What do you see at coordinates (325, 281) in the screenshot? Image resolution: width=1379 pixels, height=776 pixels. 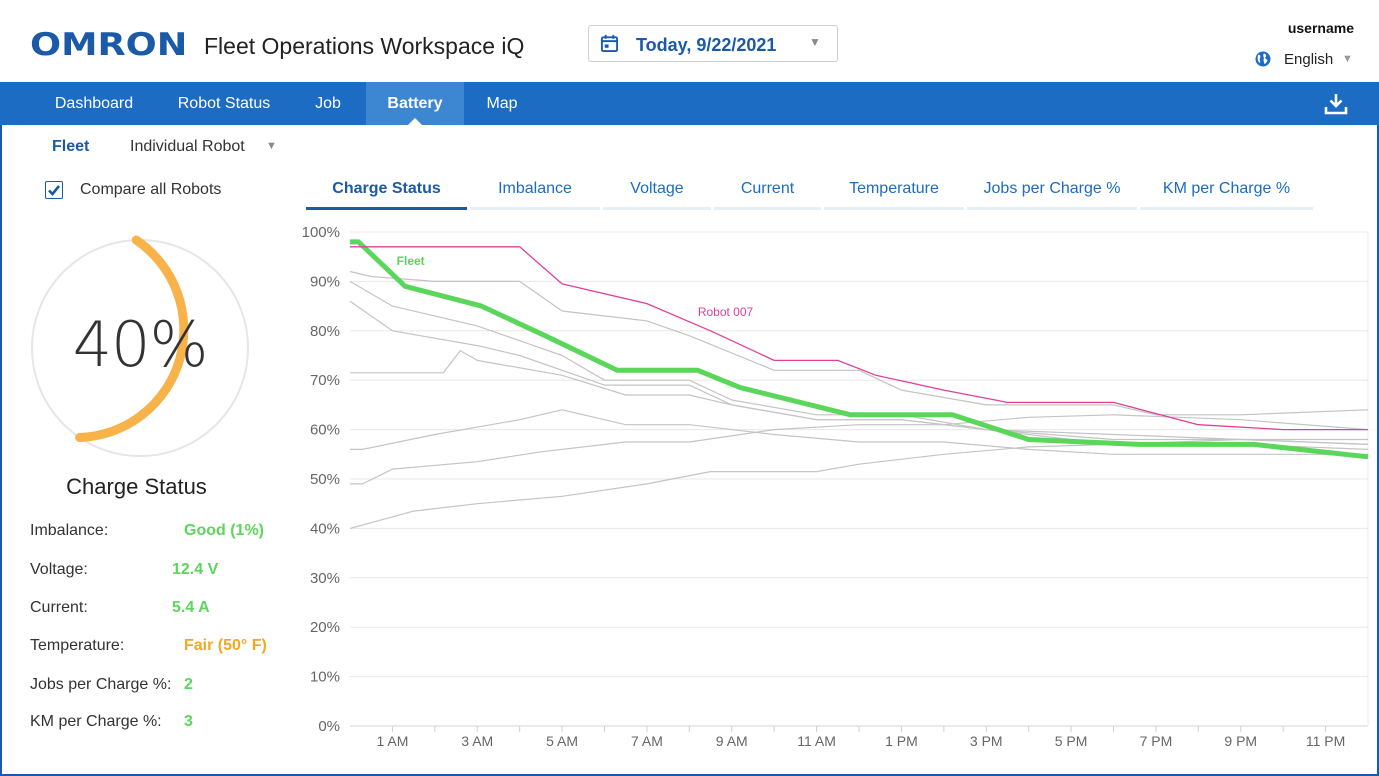 I see `y-tick-label: 90%` at bounding box center [325, 281].